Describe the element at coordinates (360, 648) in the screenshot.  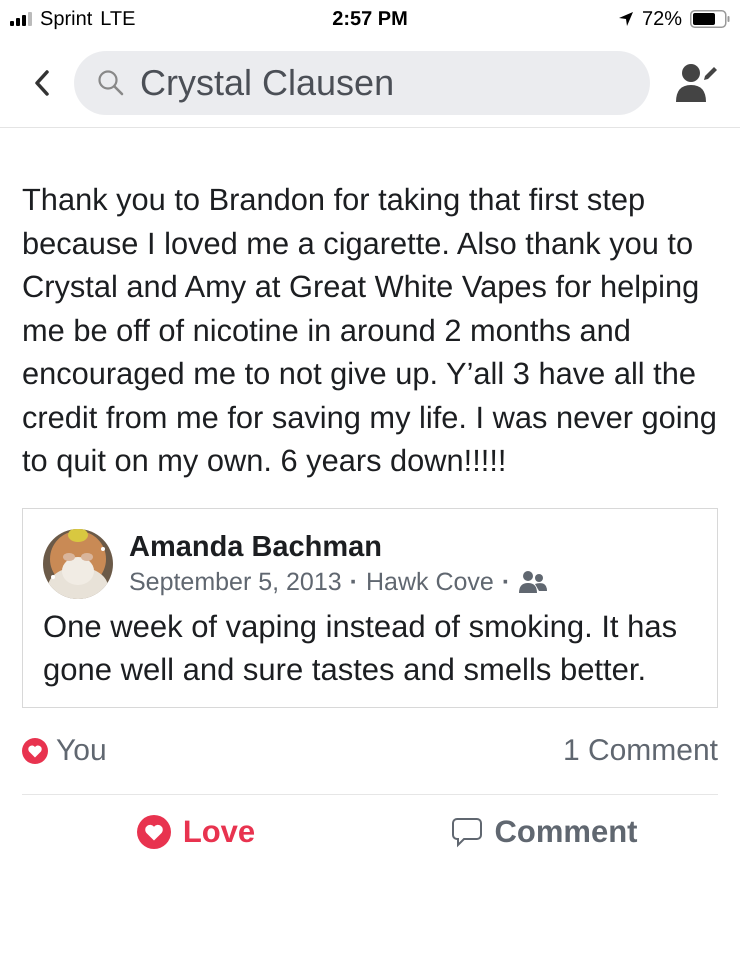
I see `shared-post-text: One week of vaping instead of smoking. It has gone well and sure tastes and smells better.` at that location.